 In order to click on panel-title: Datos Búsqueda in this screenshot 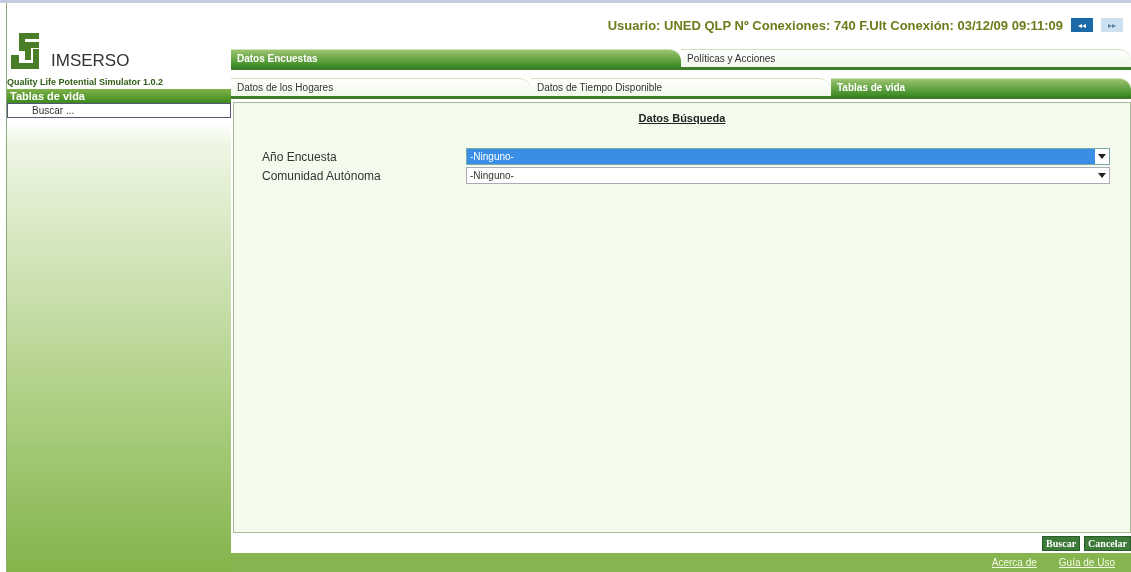, I will do `click(682, 118)`.